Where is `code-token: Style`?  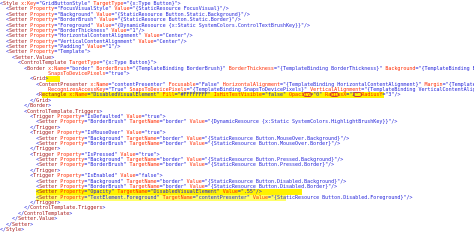 code-token: Style is located at coordinates (14, 229).